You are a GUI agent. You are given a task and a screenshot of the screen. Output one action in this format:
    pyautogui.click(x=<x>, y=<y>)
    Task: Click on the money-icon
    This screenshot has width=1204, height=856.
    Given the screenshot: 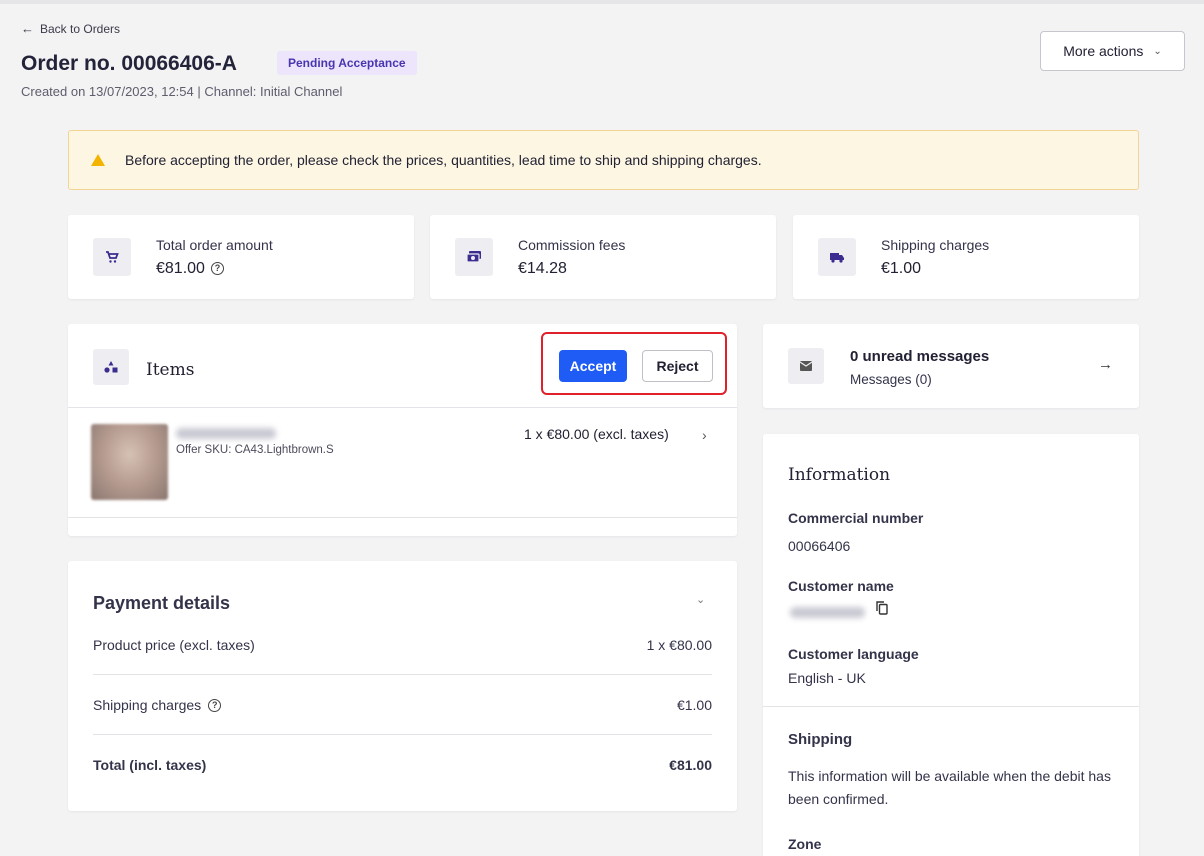 What is the action you would take?
    pyautogui.click(x=474, y=257)
    